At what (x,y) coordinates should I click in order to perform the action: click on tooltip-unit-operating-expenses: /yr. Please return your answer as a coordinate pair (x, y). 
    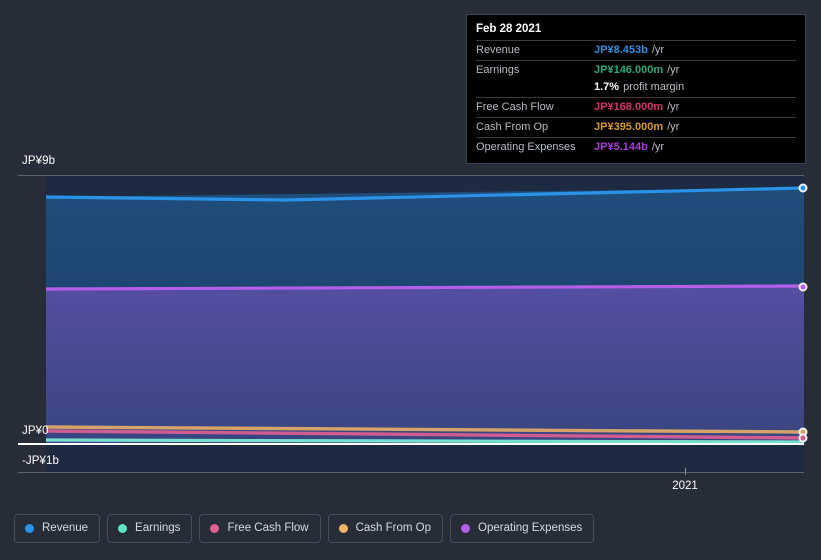
    Looking at the image, I should click on (658, 147).